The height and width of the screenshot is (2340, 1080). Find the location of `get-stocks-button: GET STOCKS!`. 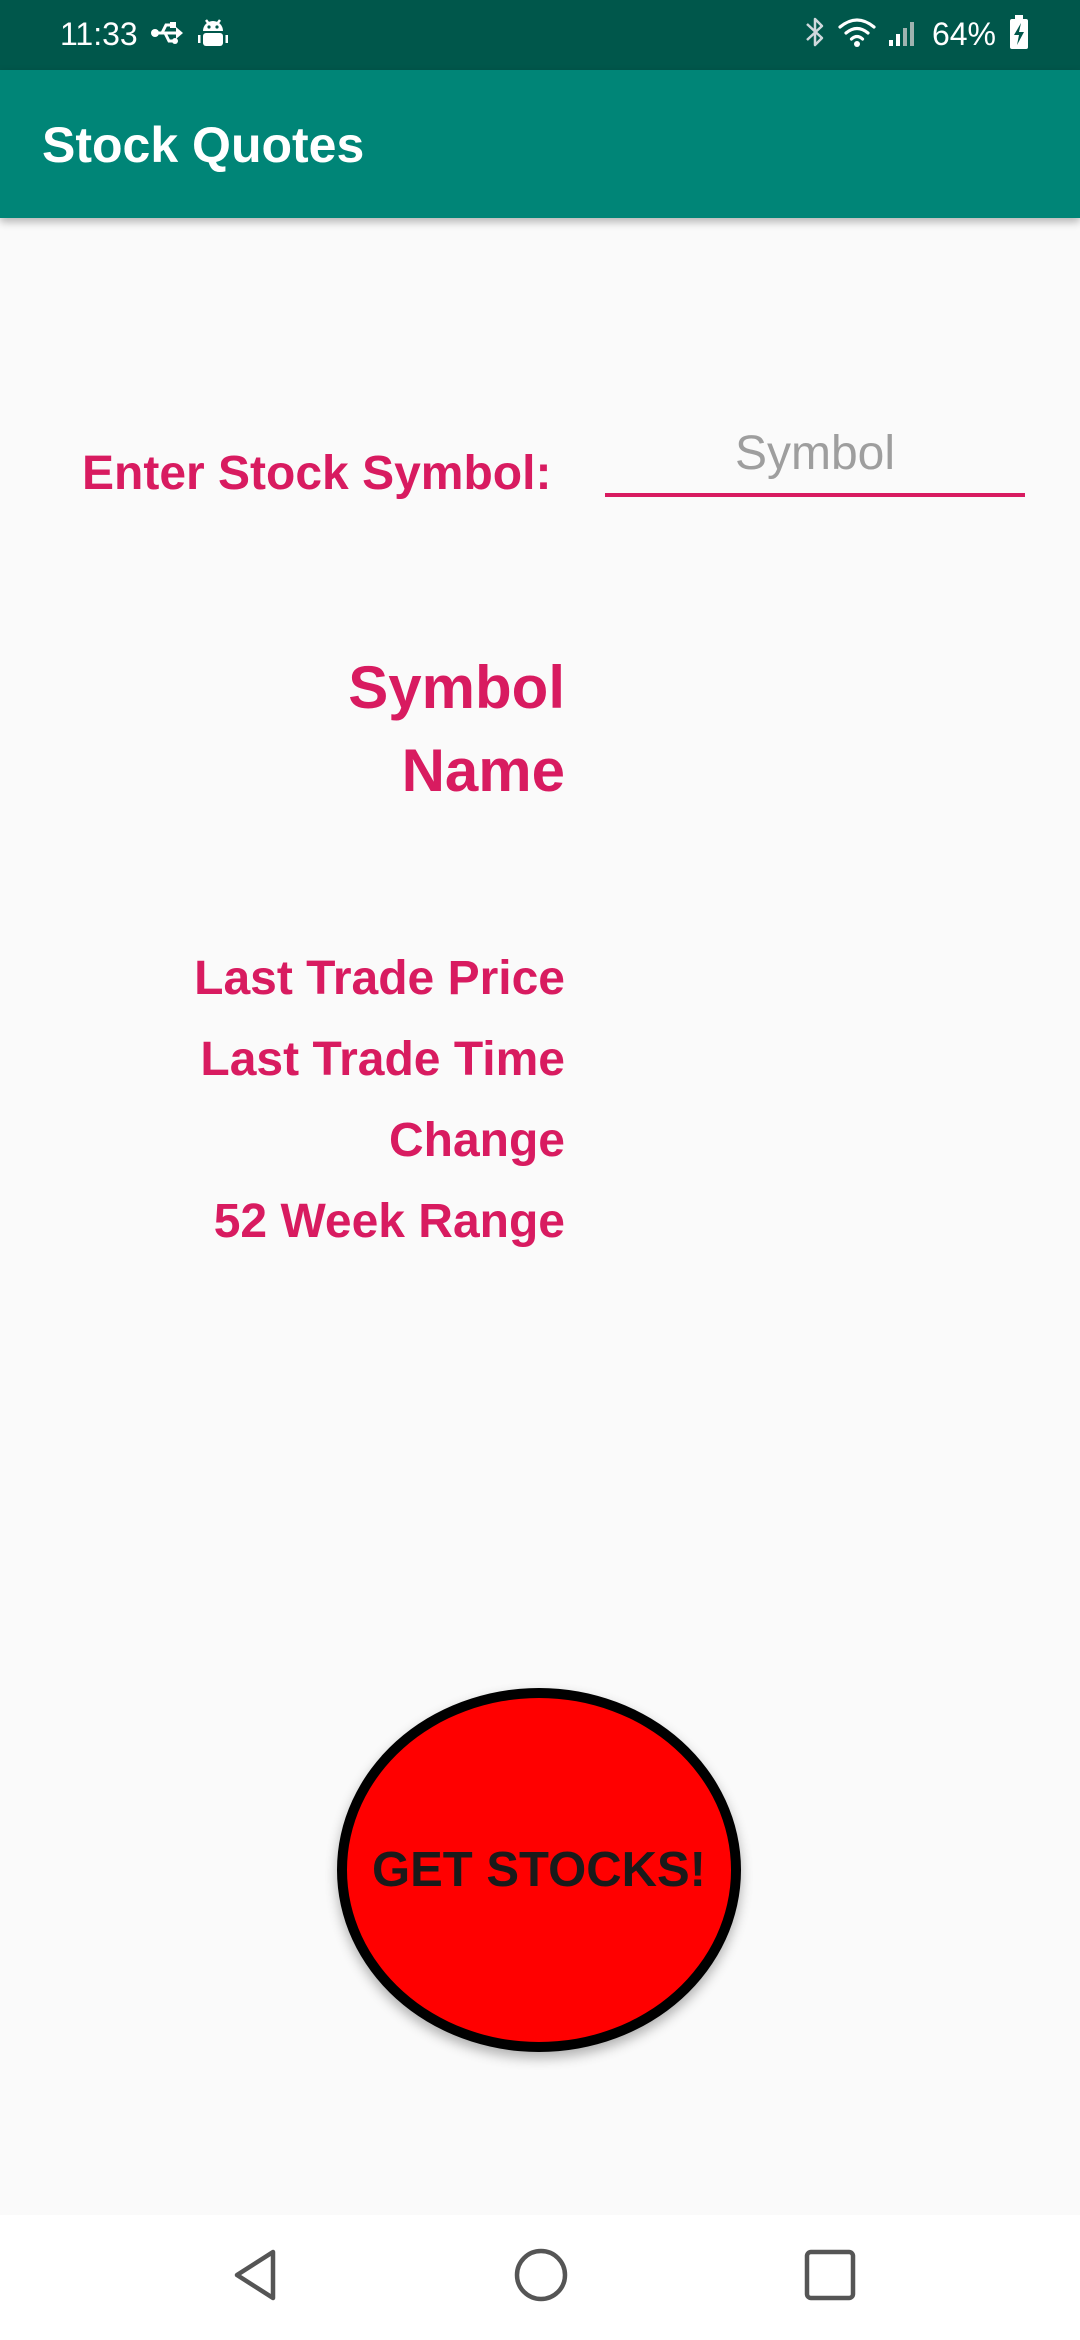

get-stocks-button: GET STOCKS! is located at coordinates (539, 1870).